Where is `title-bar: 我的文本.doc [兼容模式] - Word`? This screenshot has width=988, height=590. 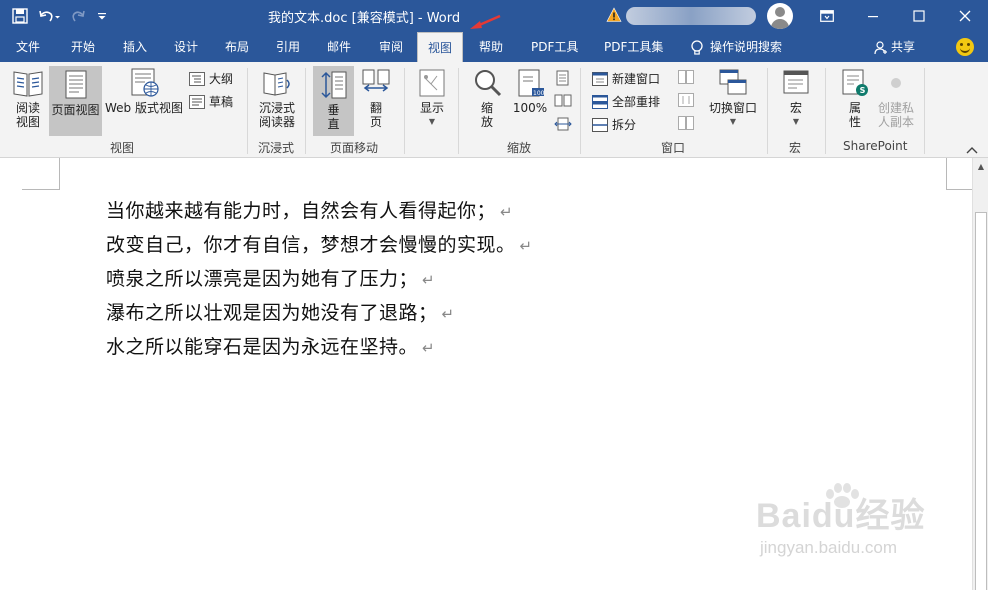
title-bar: 我的文本.doc [兼容模式] - Word is located at coordinates (494, 16).